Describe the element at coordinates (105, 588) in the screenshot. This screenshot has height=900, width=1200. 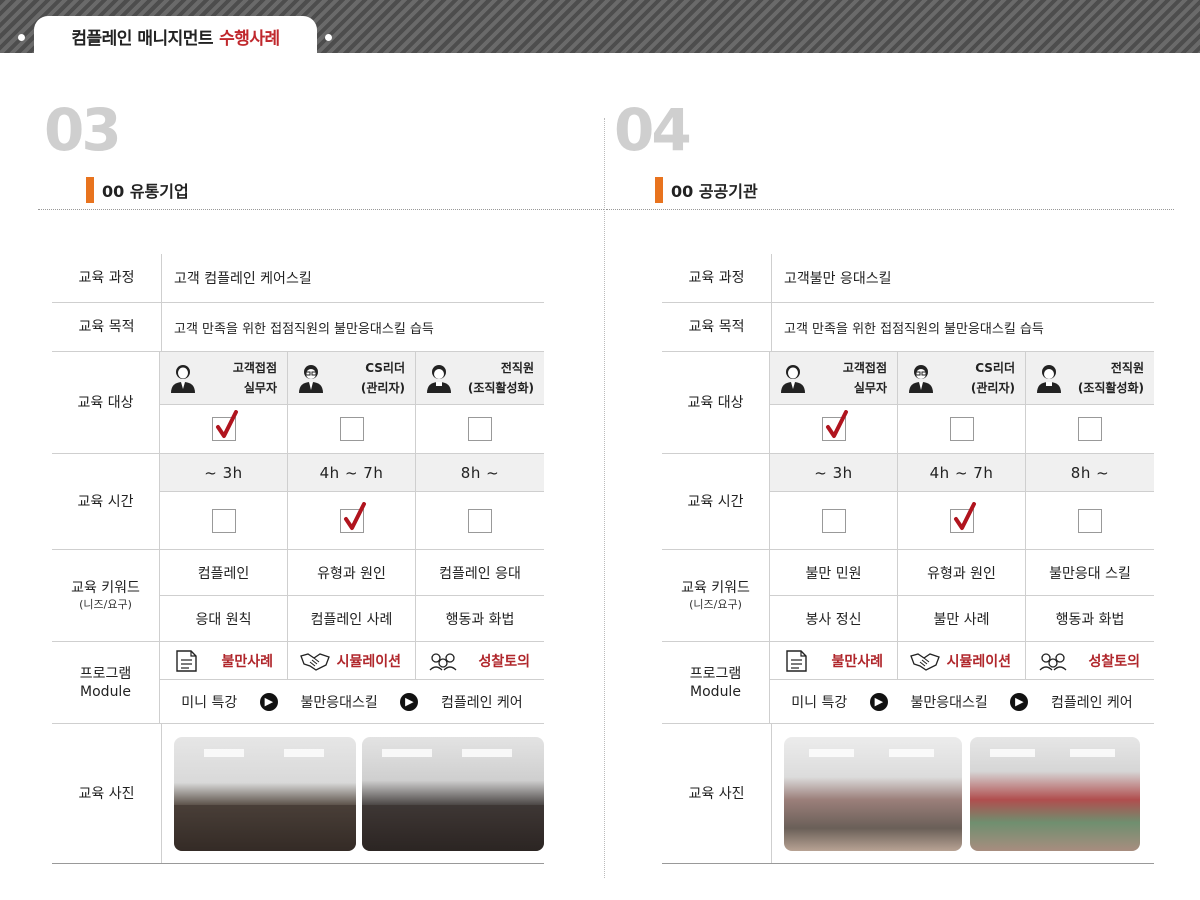
I see `keyword-label: 교육 키워드` at that location.